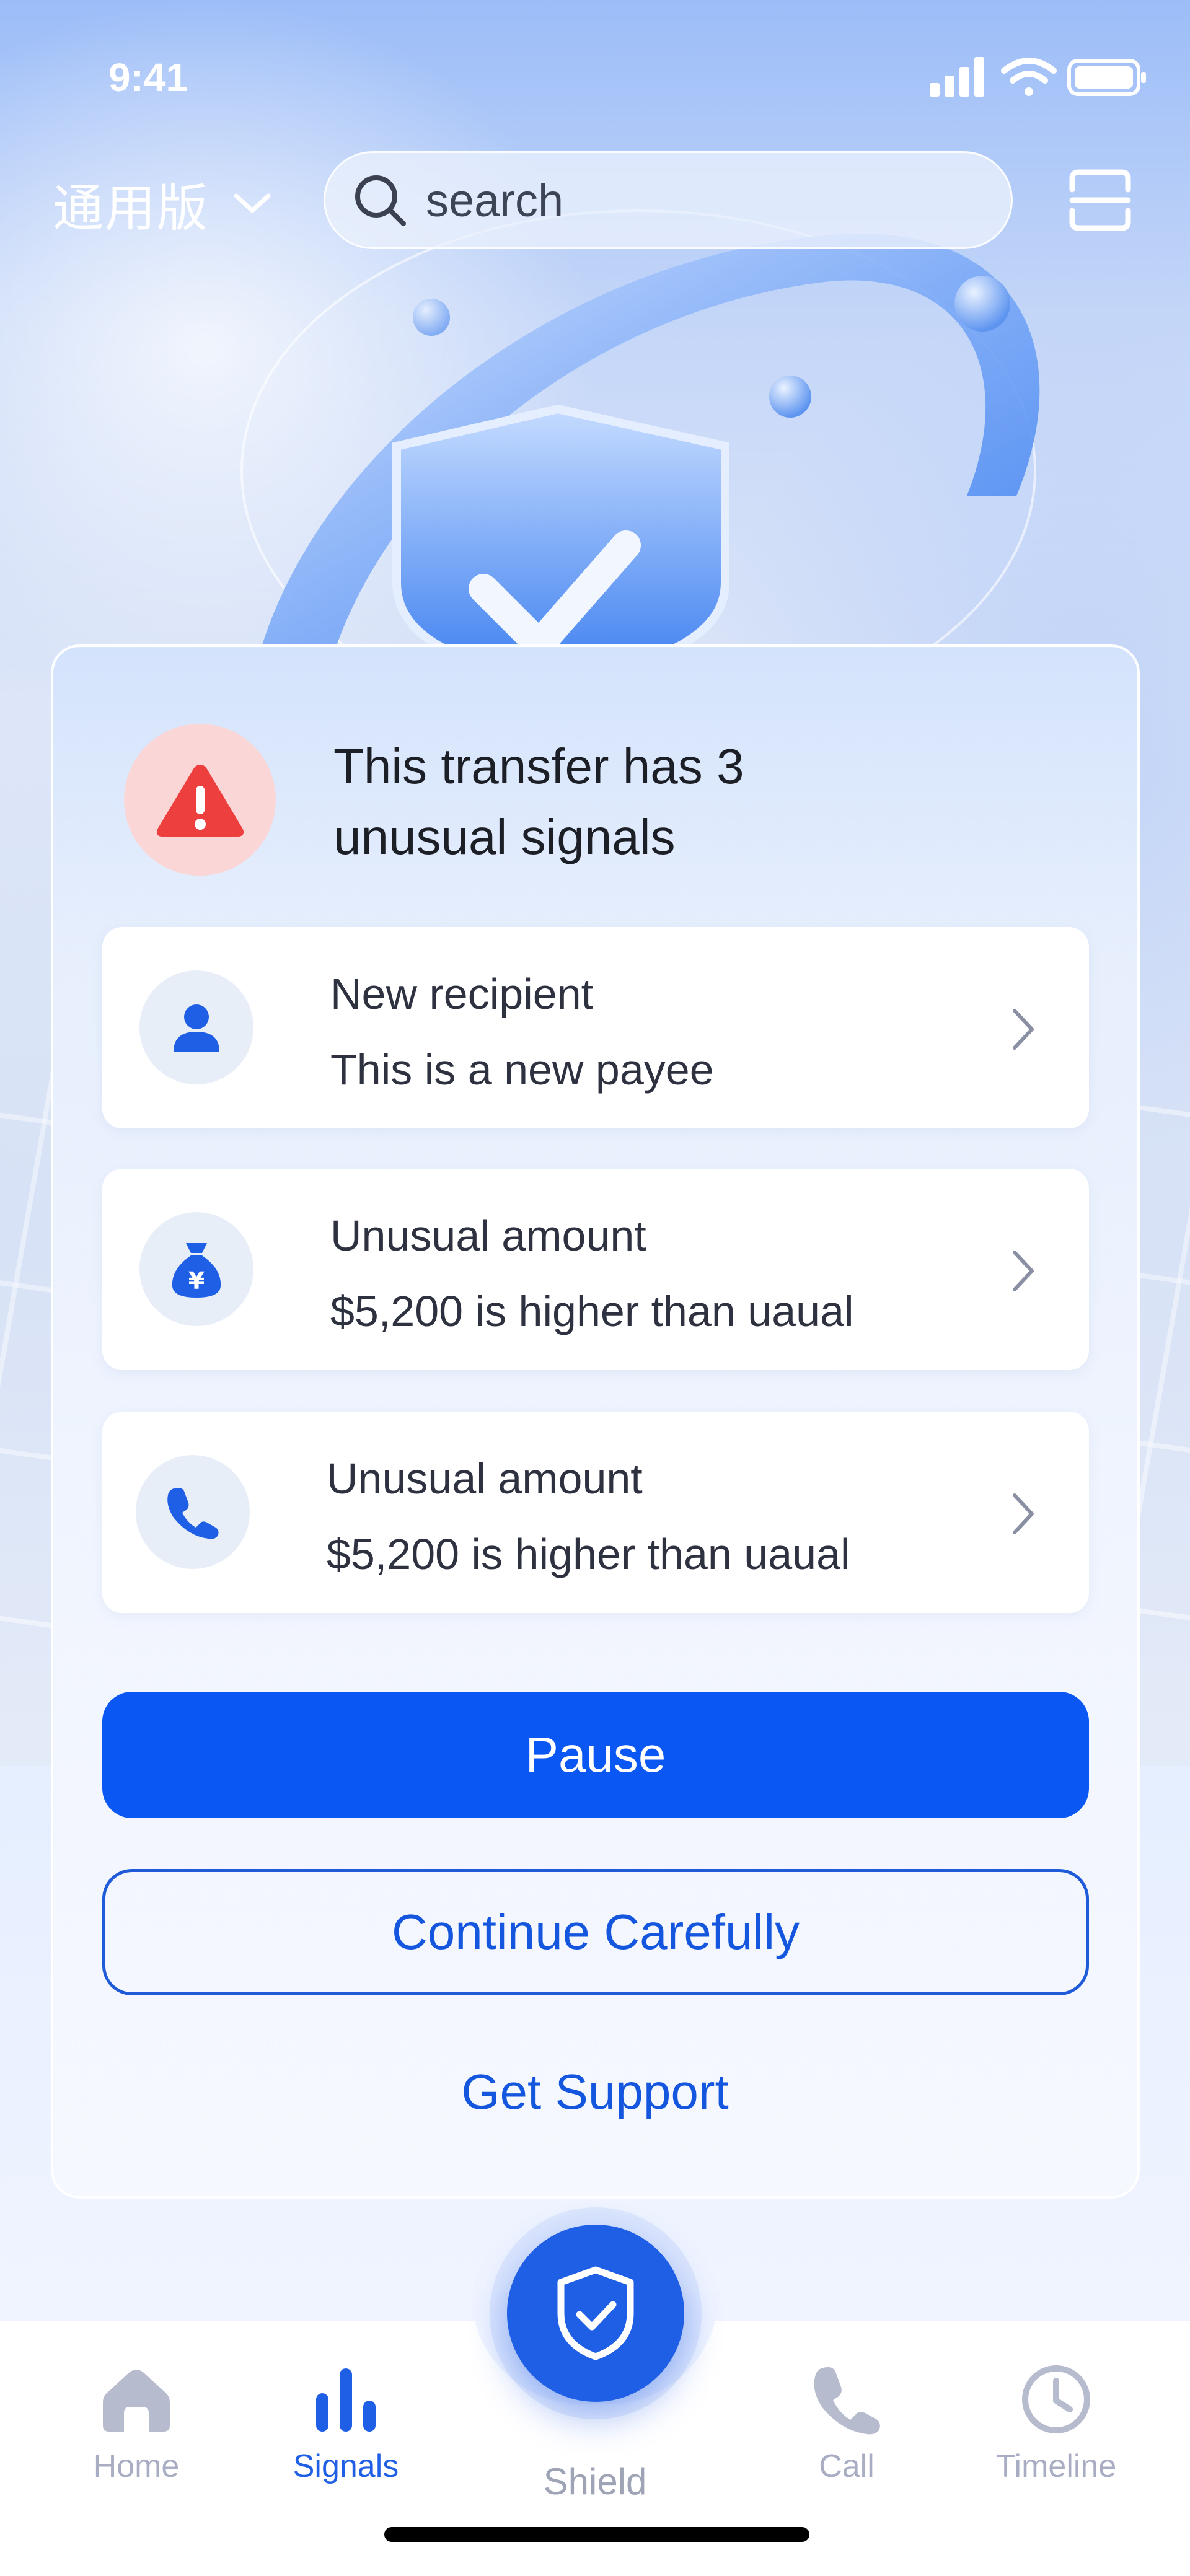  I want to click on tab-call: Call, so click(846, 2436).